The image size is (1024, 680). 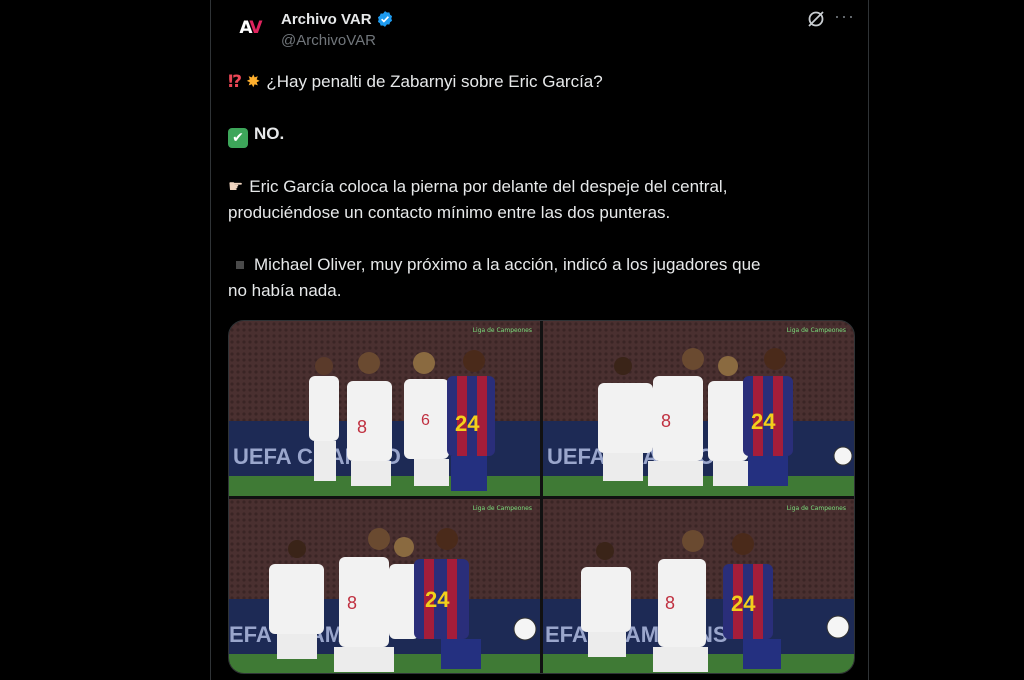 I want to click on collision-emoji: ✸, so click(x=253, y=82).